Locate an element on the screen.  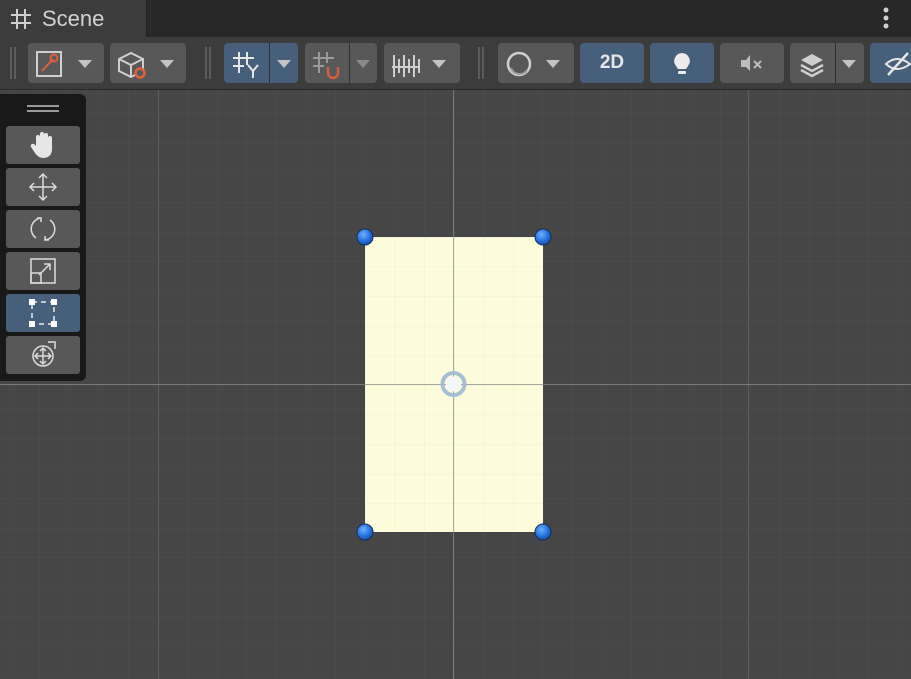
kebab-menu-icon is located at coordinates (886, 19).